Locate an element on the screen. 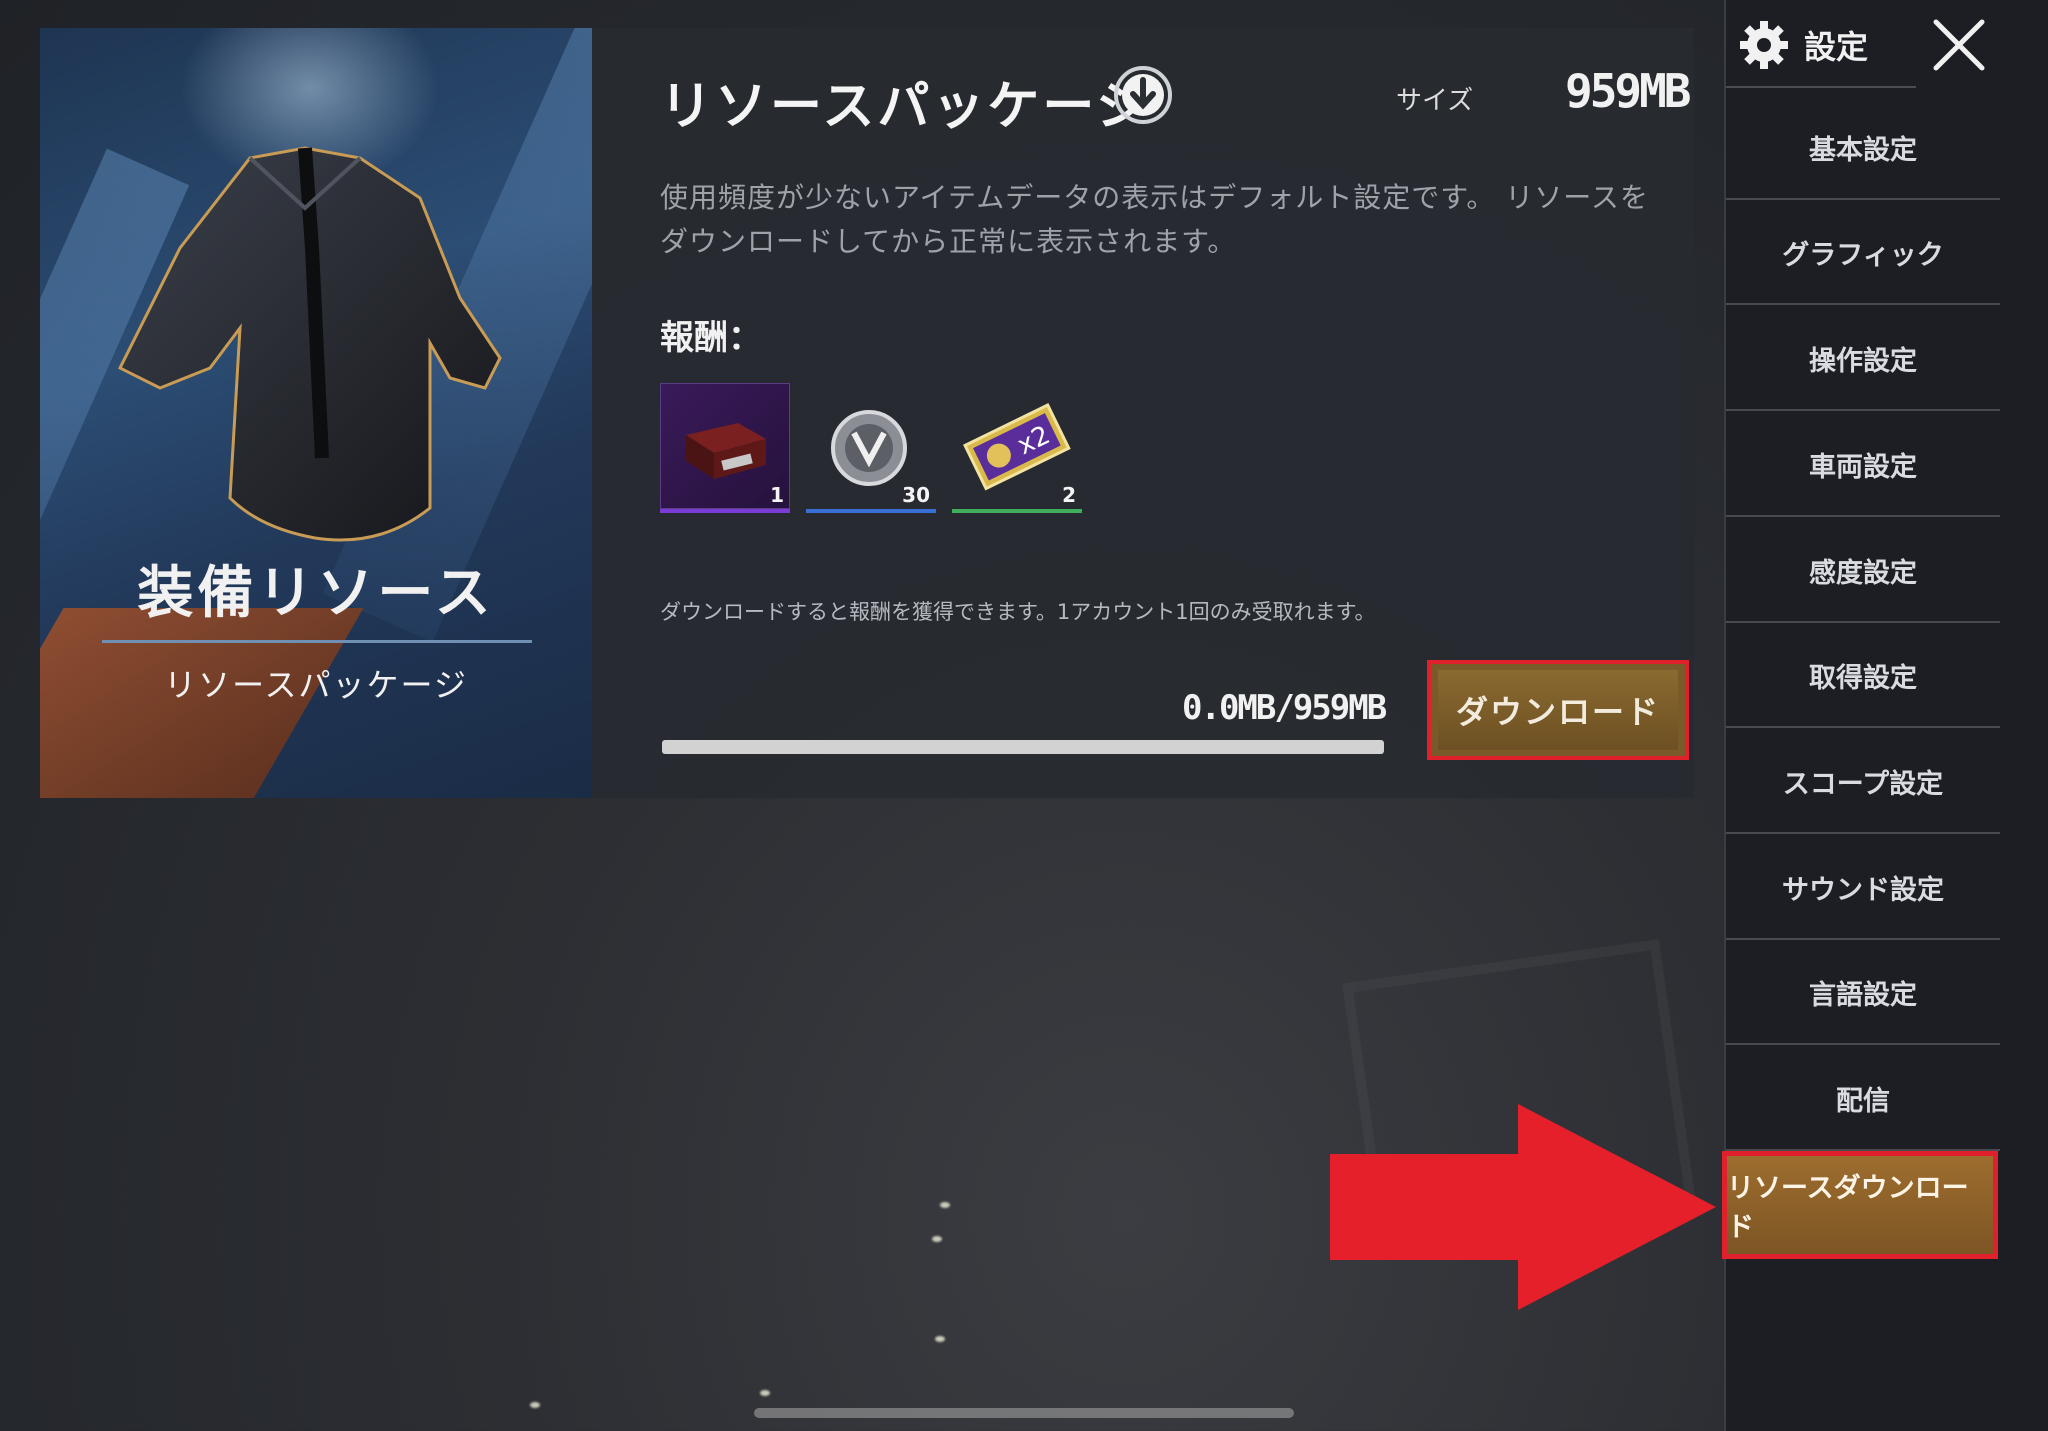 The height and width of the screenshot is (1431, 2048). reward-count: 1 is located at coordinates (777, 495).